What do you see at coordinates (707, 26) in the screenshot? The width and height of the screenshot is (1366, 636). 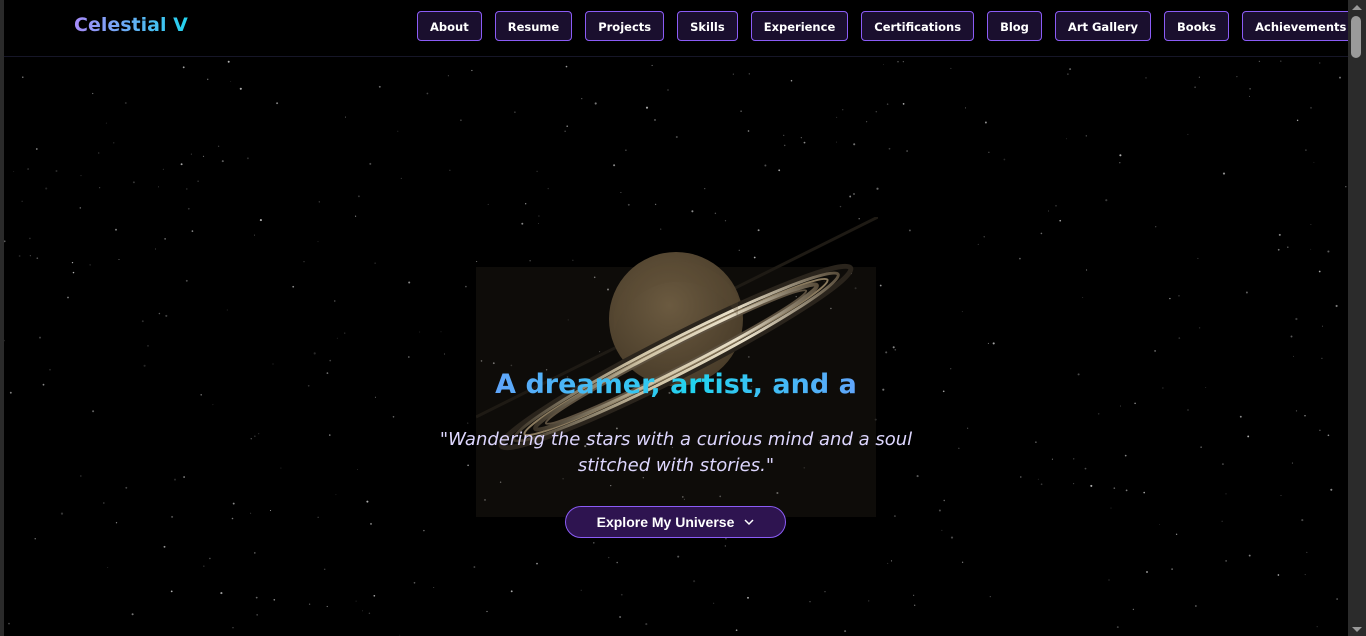 I see `nav-link-skills: Skills` at bounding box center [707, 26].